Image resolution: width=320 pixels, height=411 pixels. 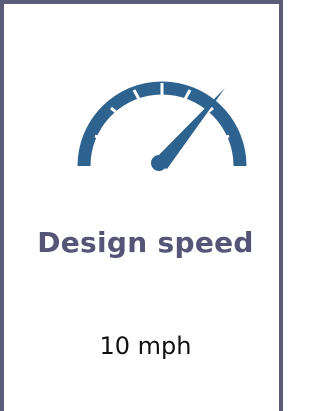 I want to click on metric-title: Design speed, so click(x=145, y=242).